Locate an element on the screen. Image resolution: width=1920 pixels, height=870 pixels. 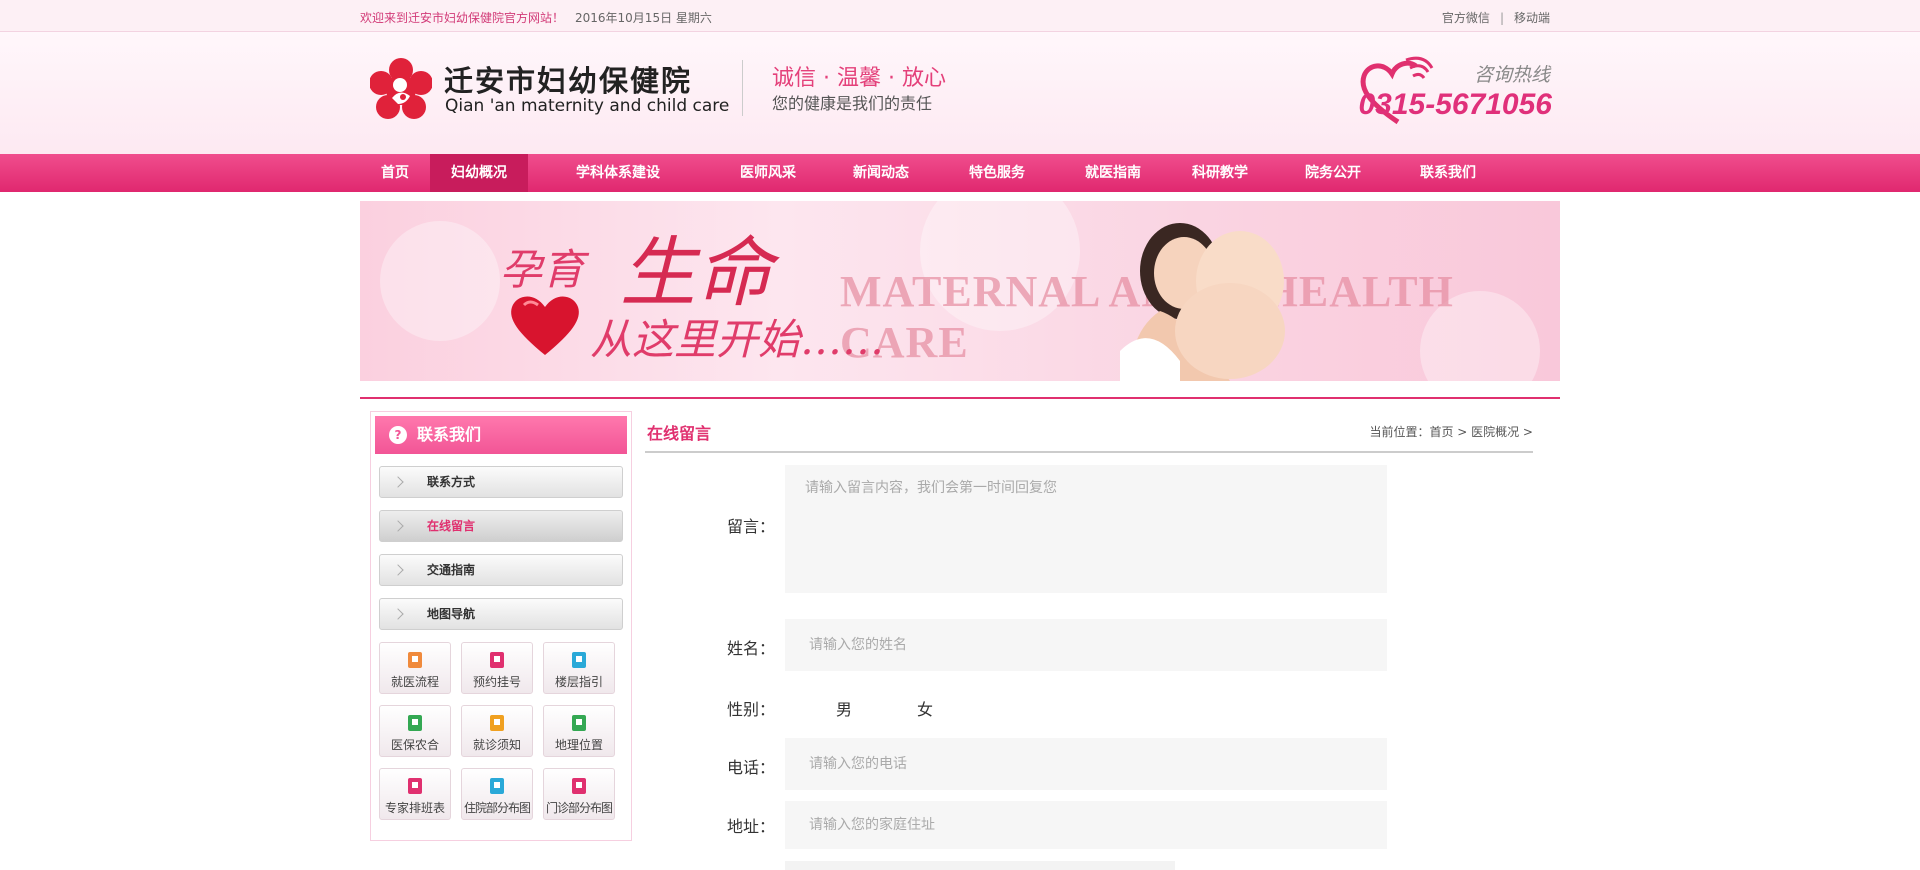
sidebar-menu-label: 交通指南 is located at coordinates (451, 570).